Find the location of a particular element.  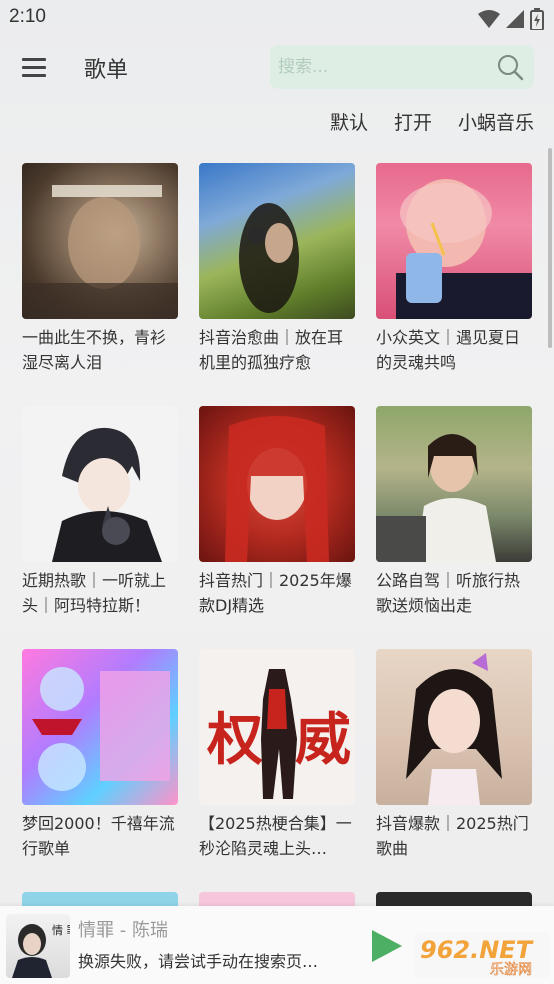

filter-xiaowo-music: 小蜗音乐 is located at coordinates (496, 121).